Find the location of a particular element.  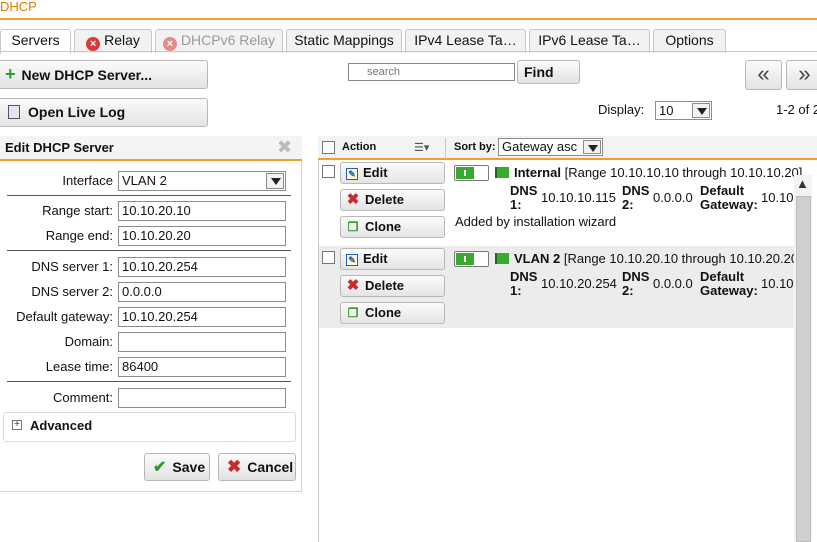

cancel-label: Cancel is located at coordinates (270, 467).